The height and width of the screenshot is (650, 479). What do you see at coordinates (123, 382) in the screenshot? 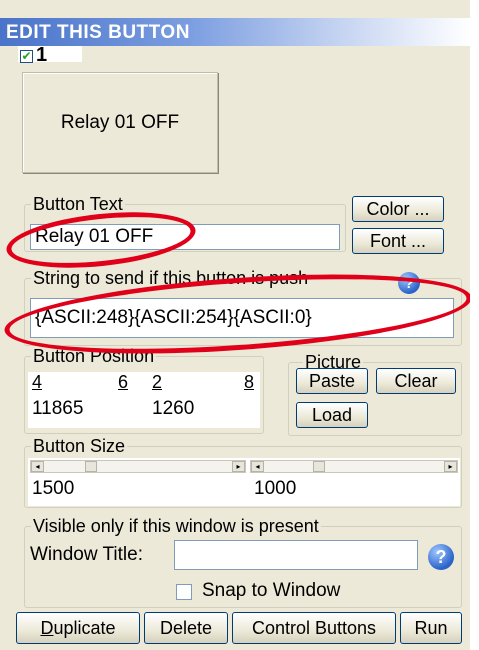
I see `position-label-6: 6` at bounding box center [123, 382].